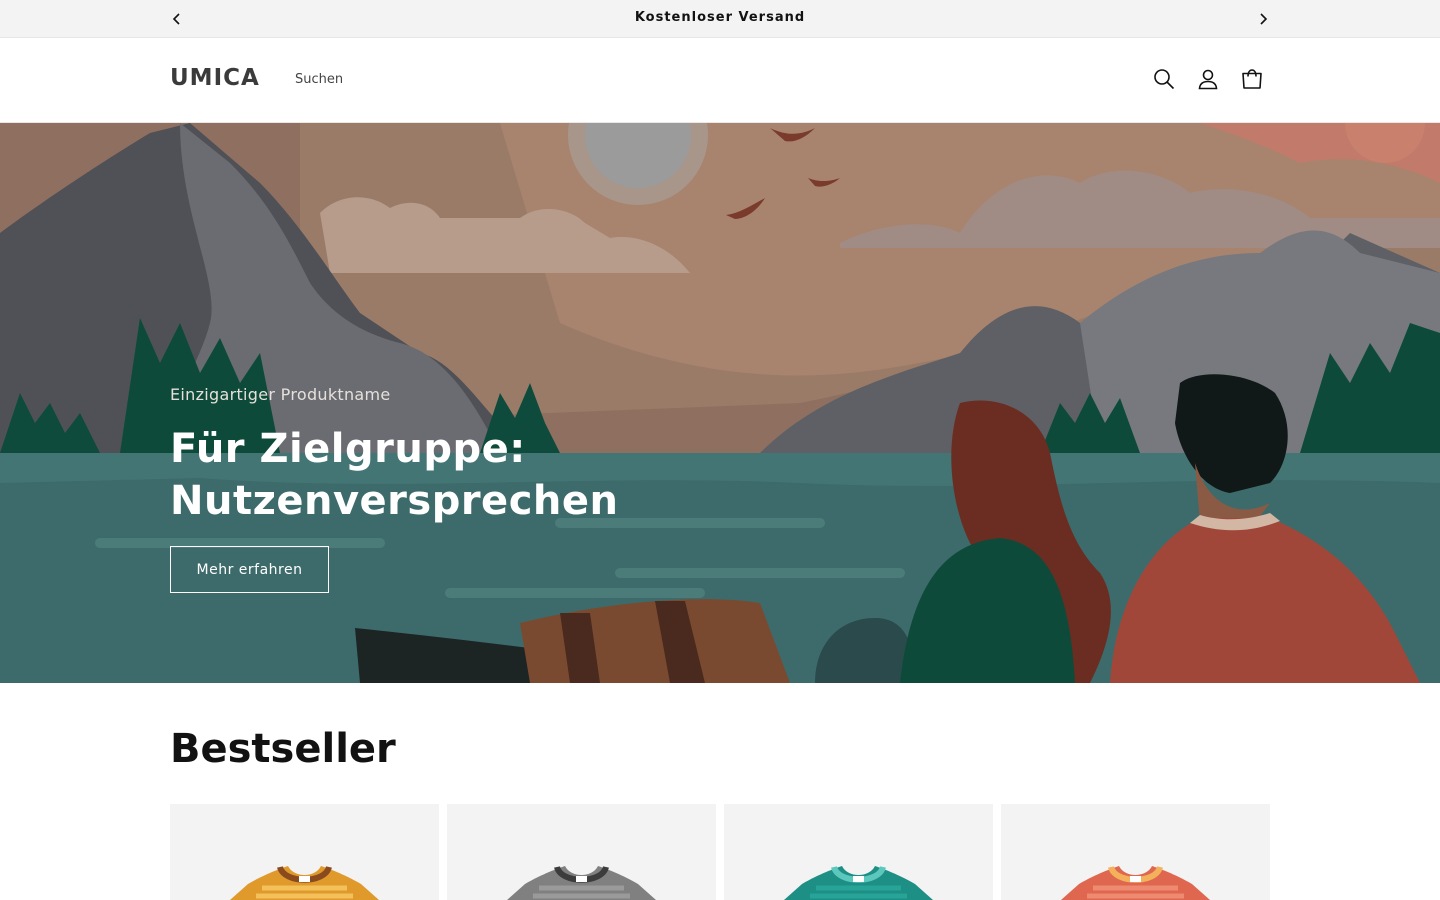 The width and height of the screenshot is (1440, 900). I want to click on bestseller-heading: Bestseller, so click(283, 749).